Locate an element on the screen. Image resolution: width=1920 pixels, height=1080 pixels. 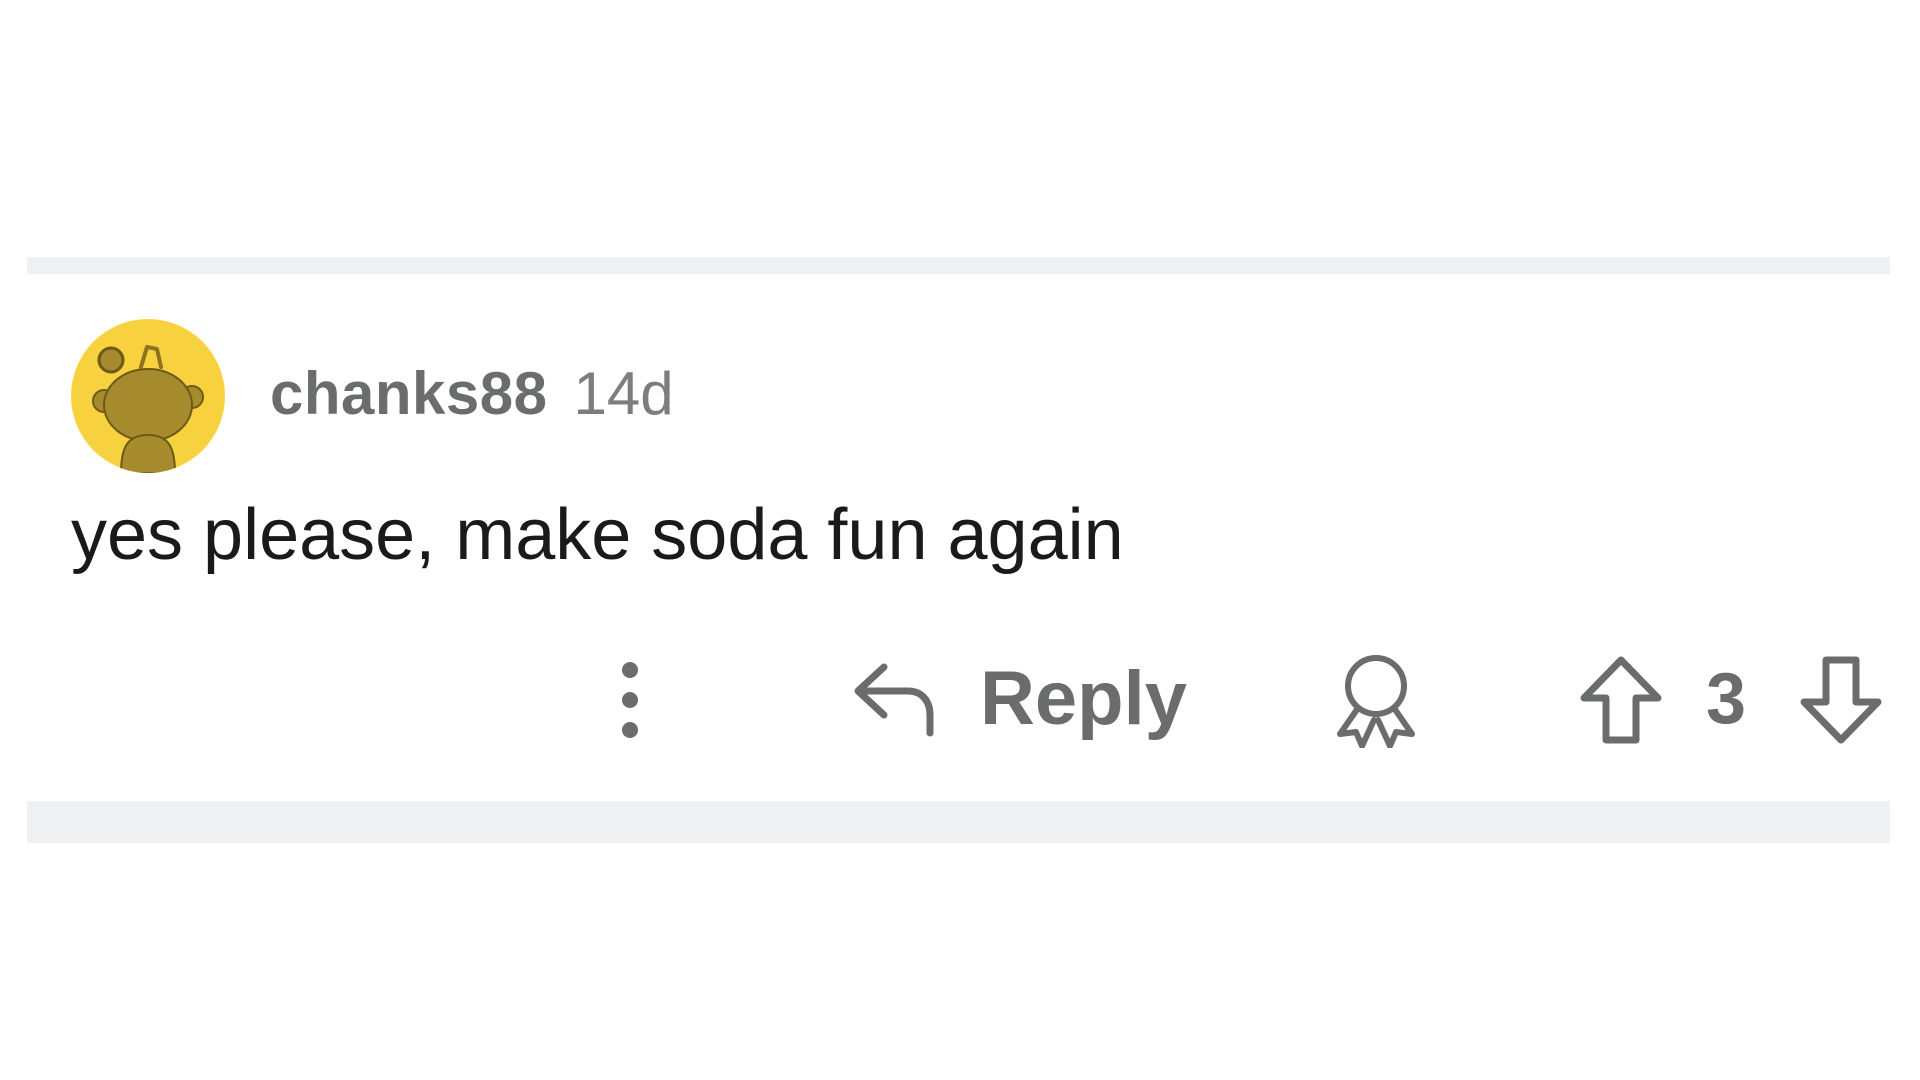
reply-label: Reply is located at coordinates (1083, 698).